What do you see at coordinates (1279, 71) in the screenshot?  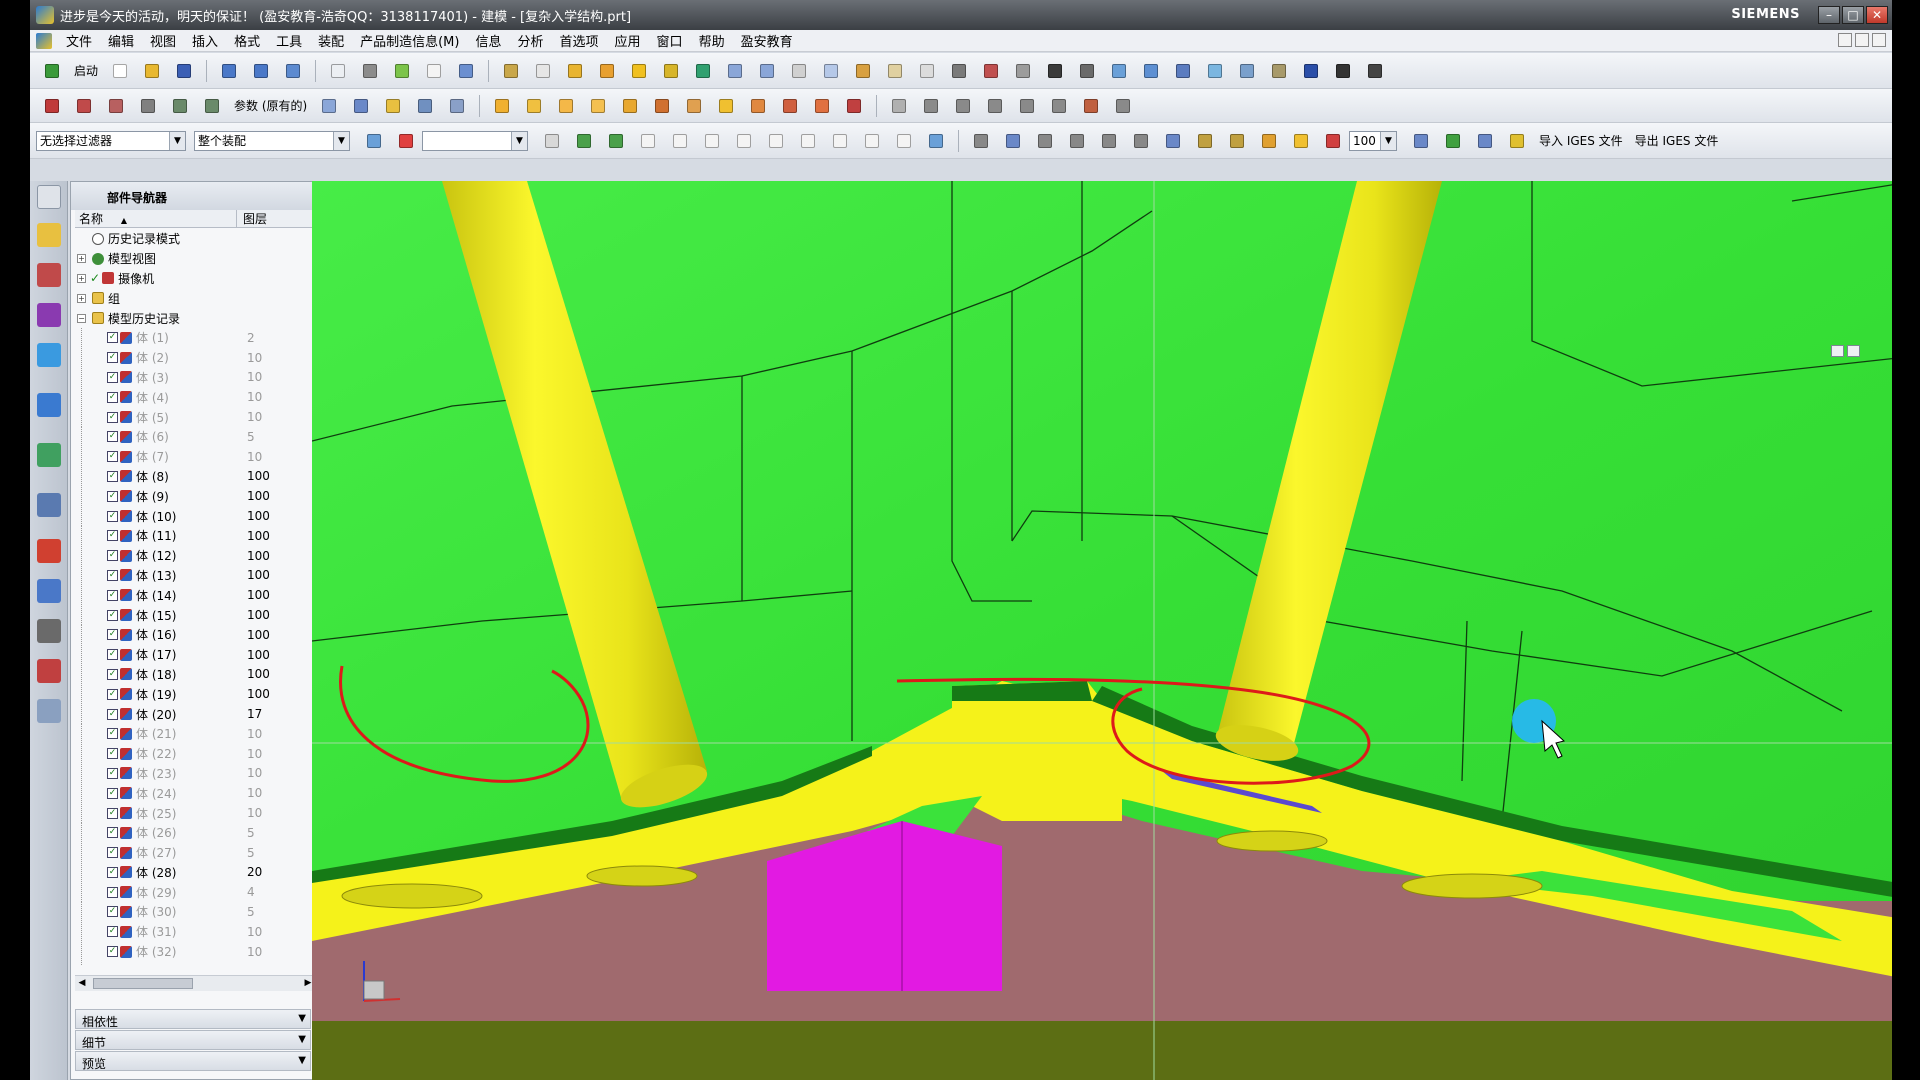 I see `synchronous-modeling-icon` at bounding box center [1279, 71].